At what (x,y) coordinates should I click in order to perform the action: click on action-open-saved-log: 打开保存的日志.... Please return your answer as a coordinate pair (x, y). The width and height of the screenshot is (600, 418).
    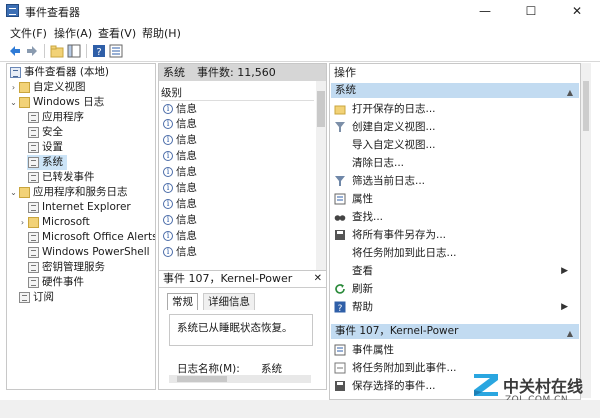
    Looking at the image, I should click on (385, 109).